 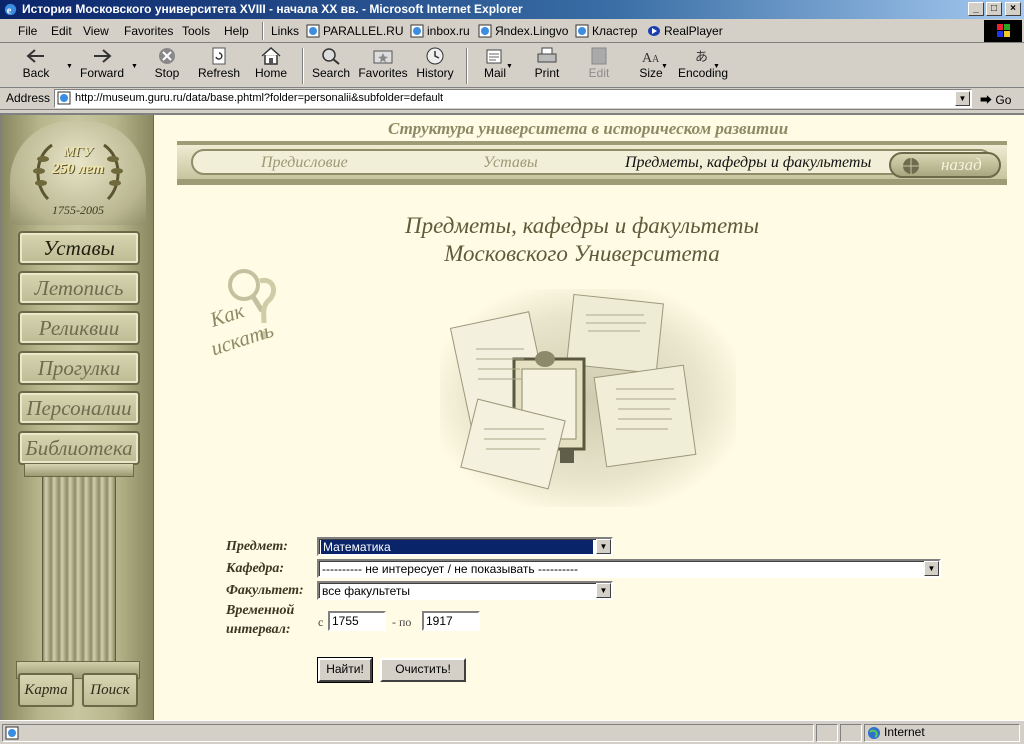 I want to click on forward-button: Forward, so click(x=102, y=65).